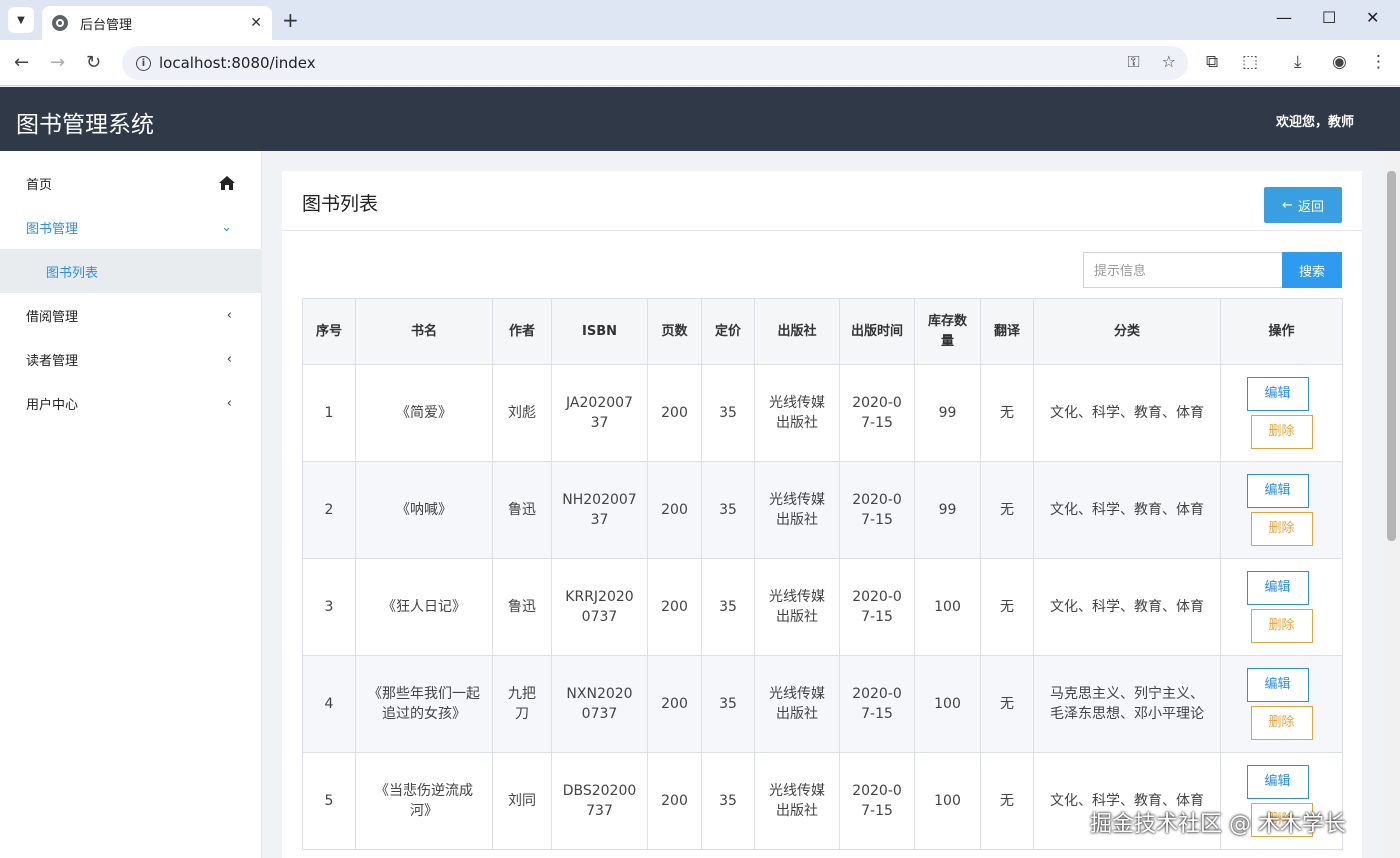  I want to click on maximize-button: ☐, so click(1329, 17).